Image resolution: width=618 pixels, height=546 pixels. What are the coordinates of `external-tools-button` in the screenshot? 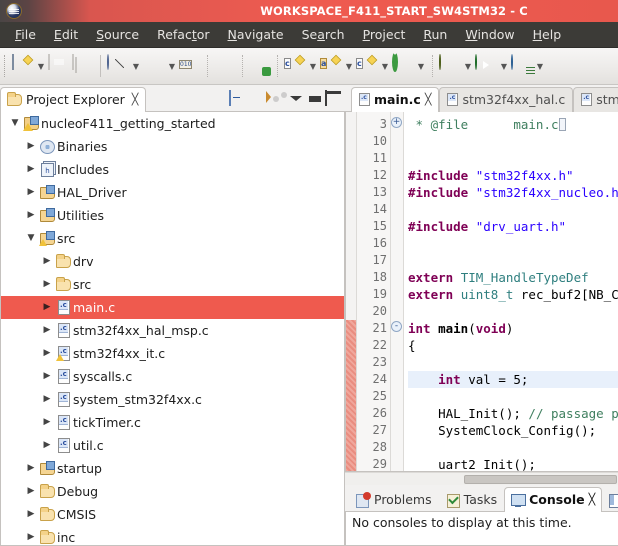 It's located at (522, 65).